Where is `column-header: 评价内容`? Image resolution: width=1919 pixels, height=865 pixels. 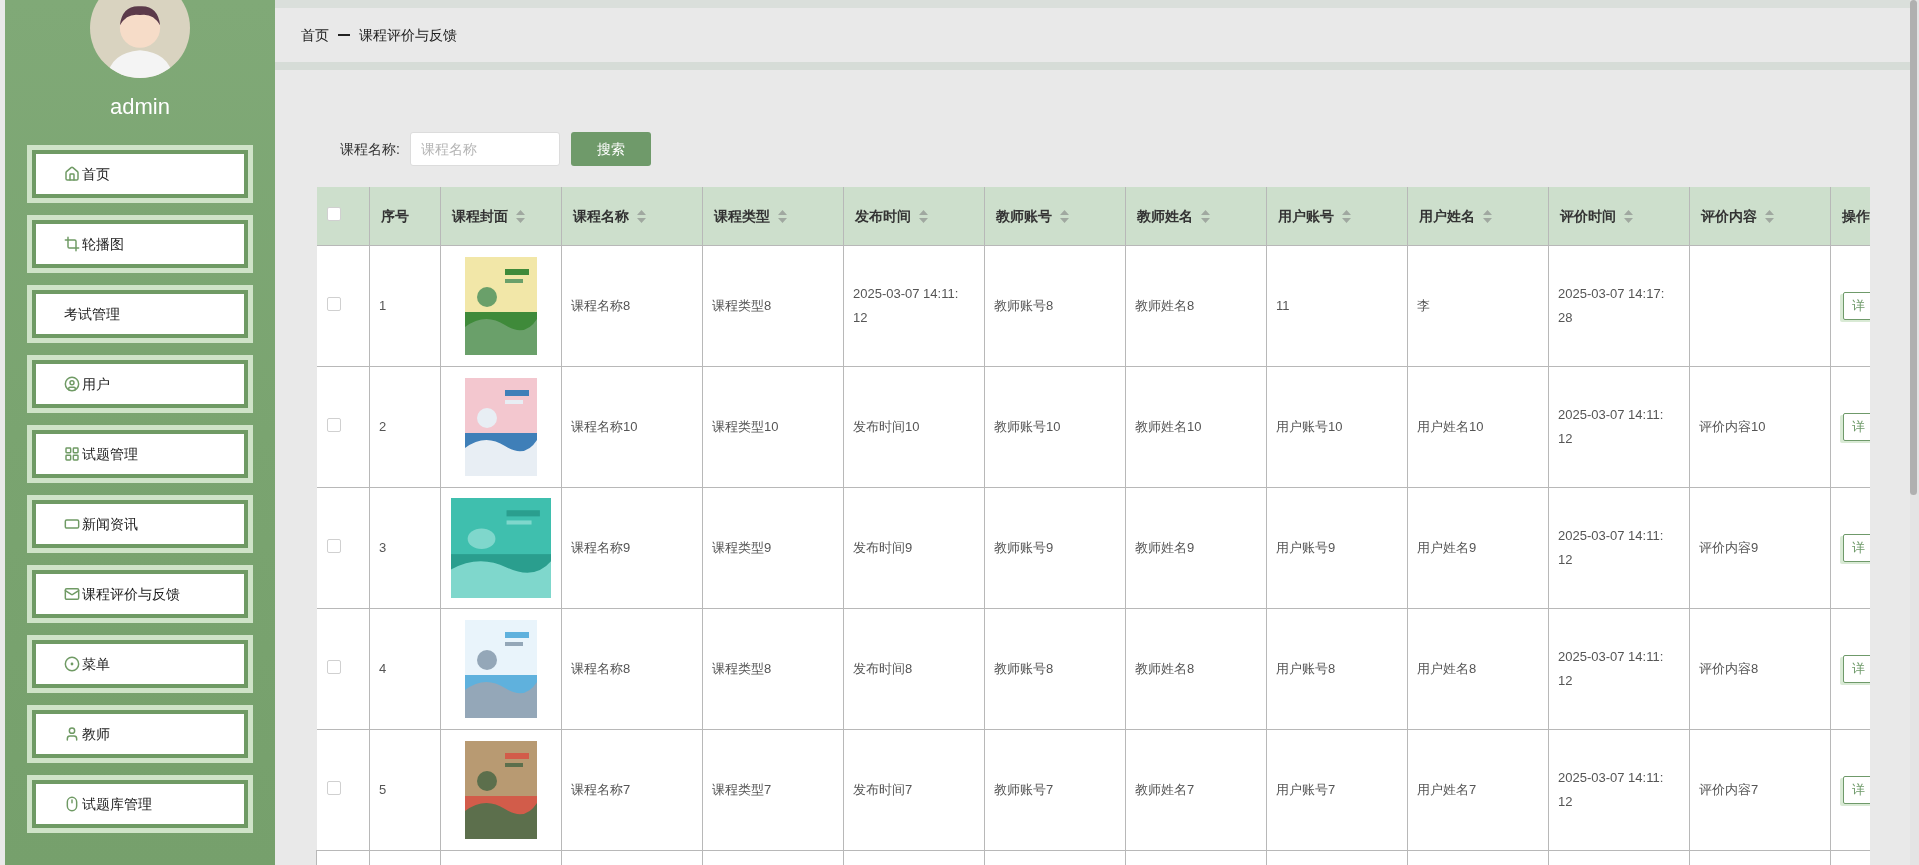 column-header: 评价内容 is located at coordinates (1729, 215).